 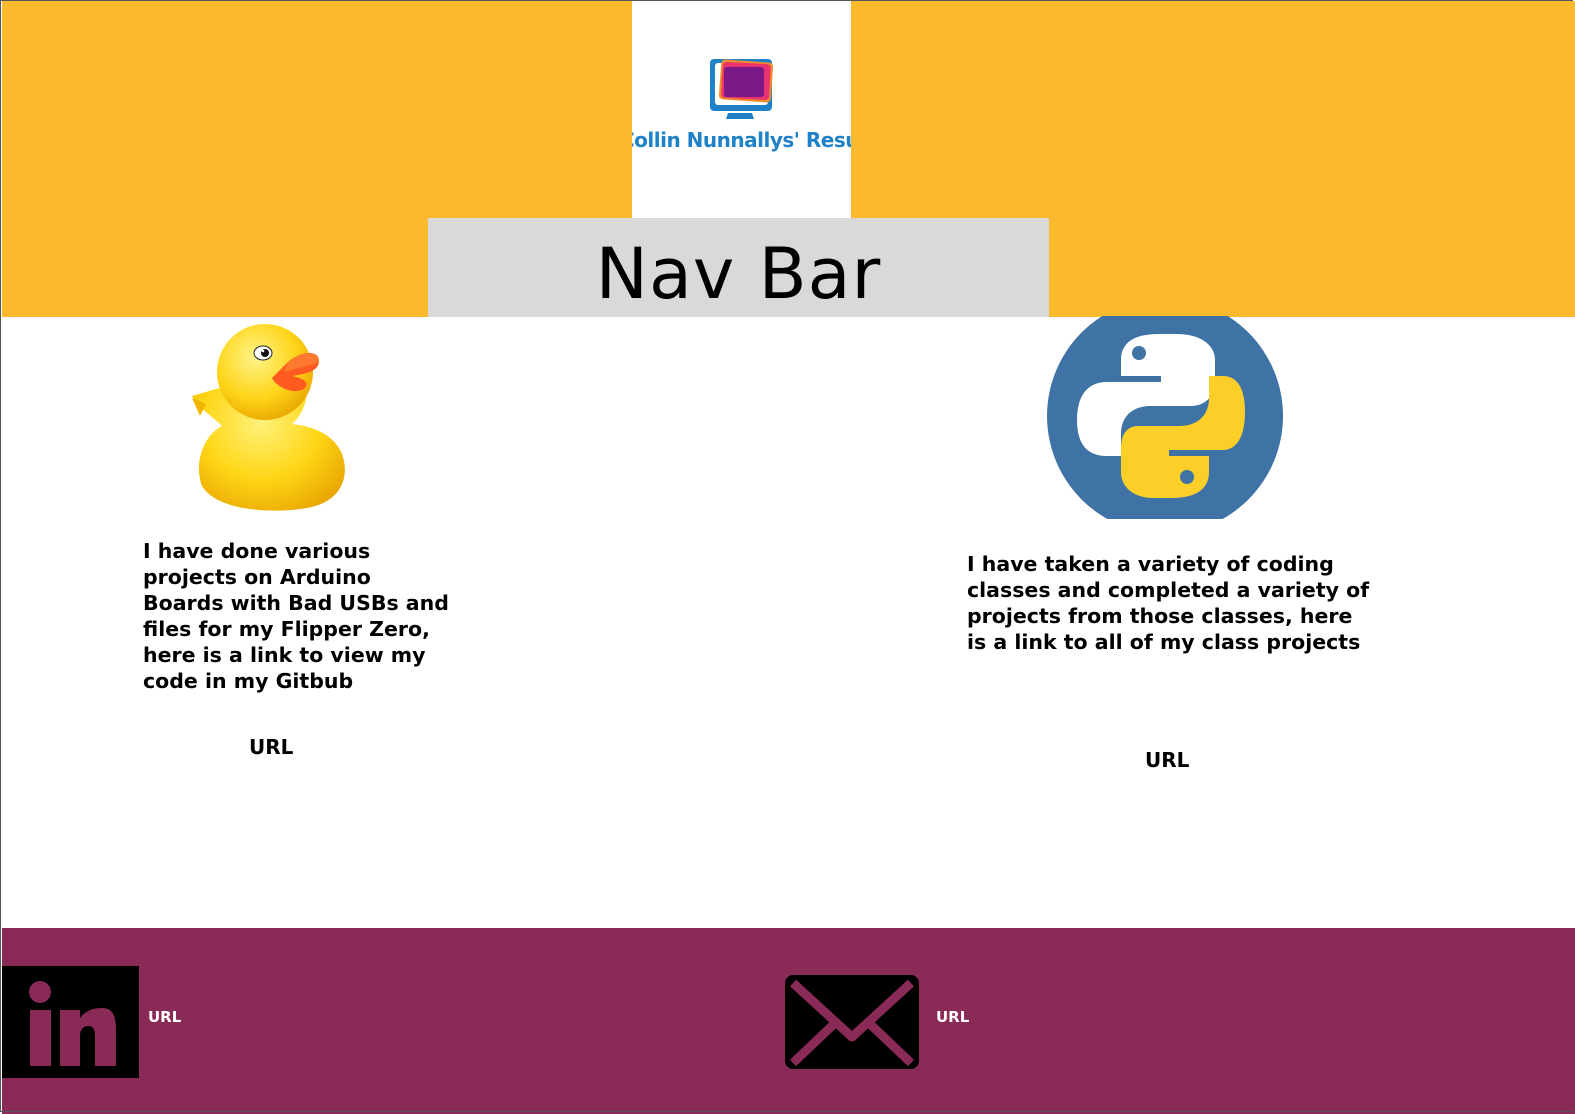 What do you see at coordinates (741, 140) in the screenshot?
I see `site-logo-text: Collin Nunnallys' Resume` at bounding box center [741, 140].